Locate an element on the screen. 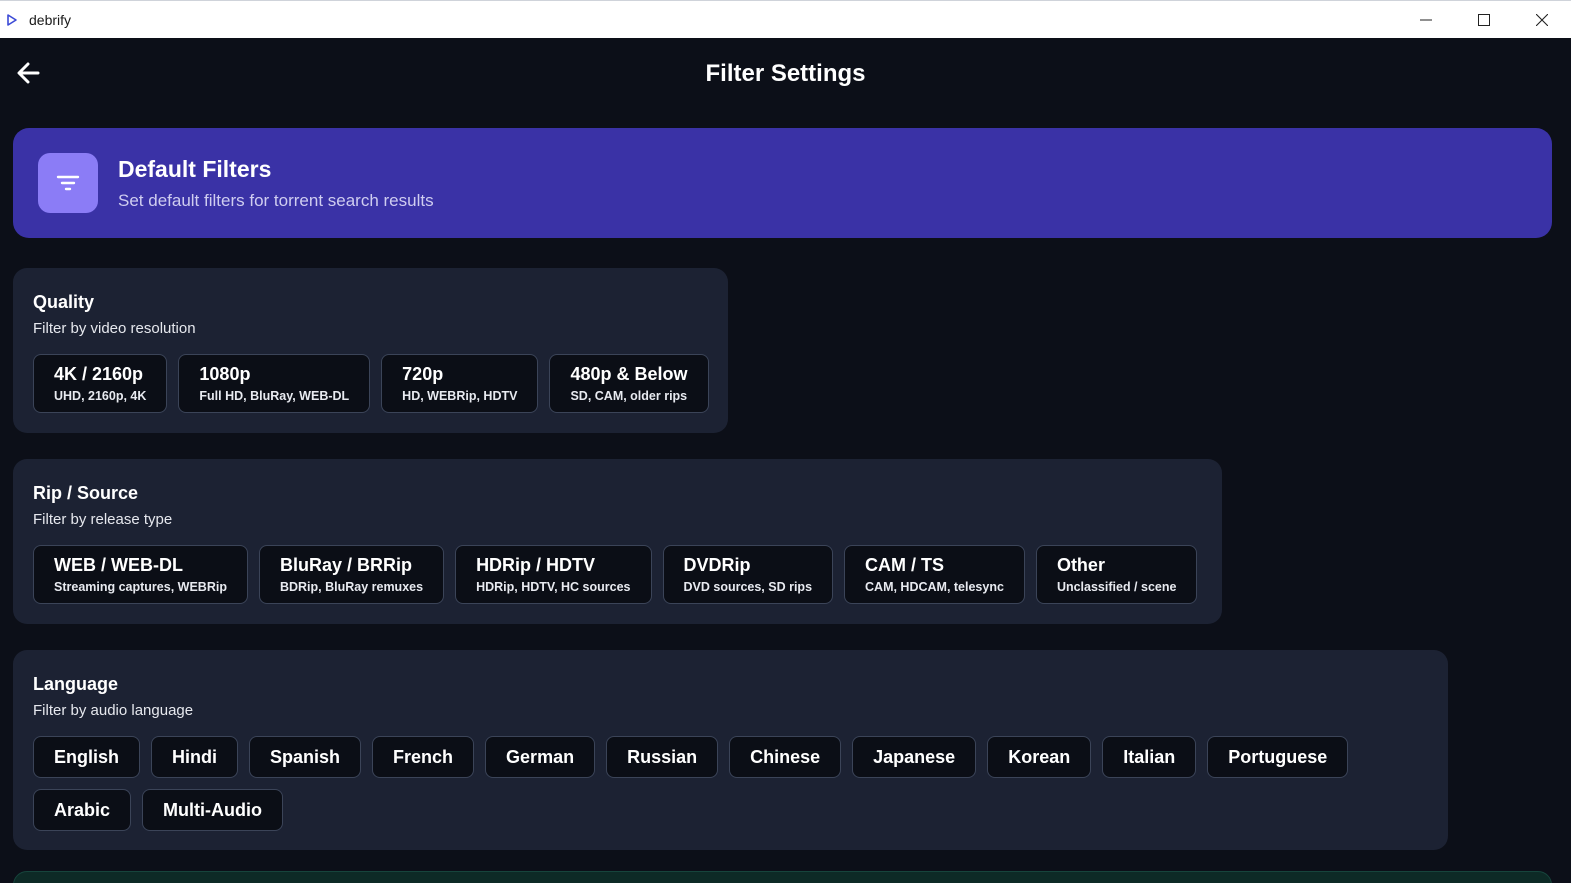  quality-option-1080p: 1080p Full HD, BluRay, WEB-DL is located at coordinates (274, 383).